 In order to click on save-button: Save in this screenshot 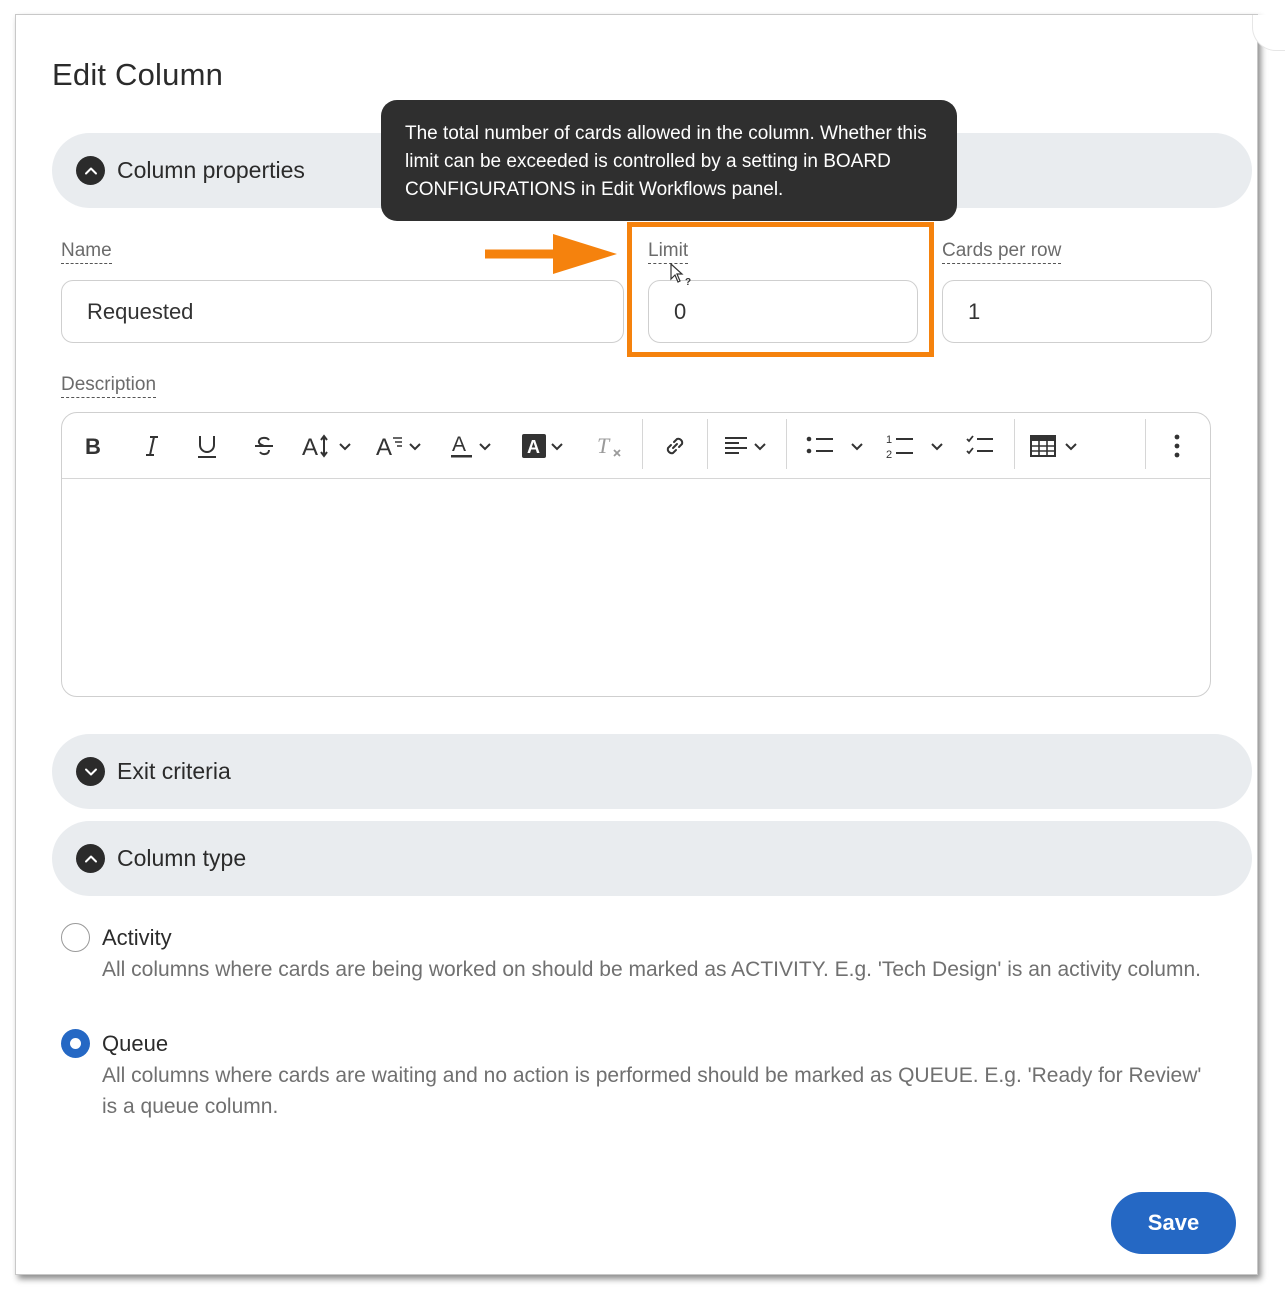, I will do `click(1173, 1223)`.